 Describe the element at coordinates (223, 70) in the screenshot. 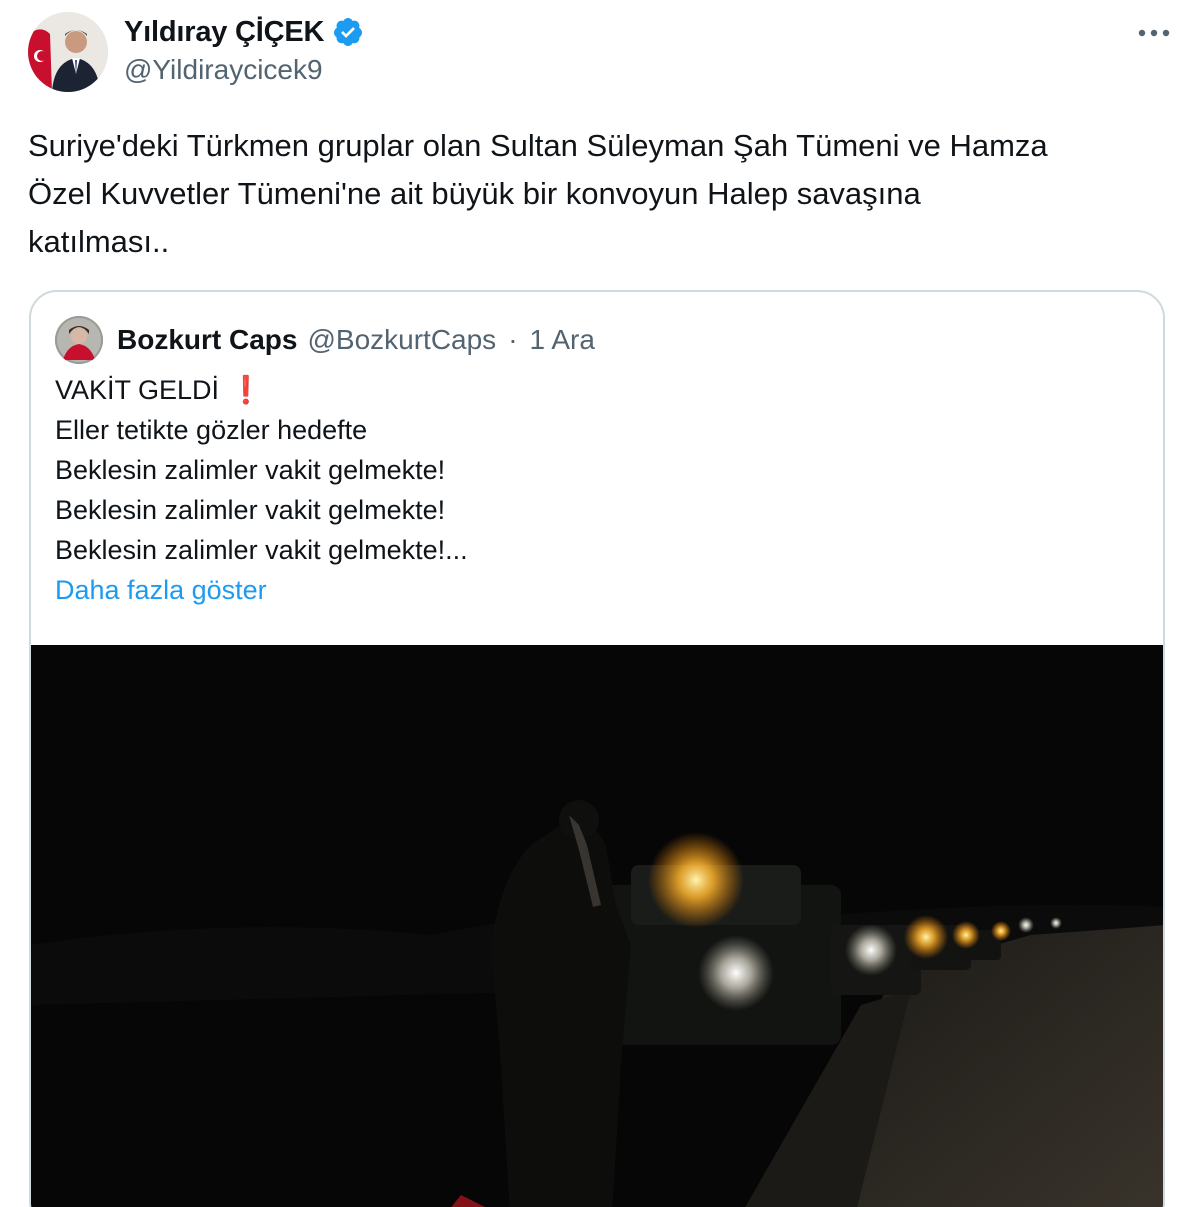

I see `author-handle: @Yildiraycicek9` at that location.